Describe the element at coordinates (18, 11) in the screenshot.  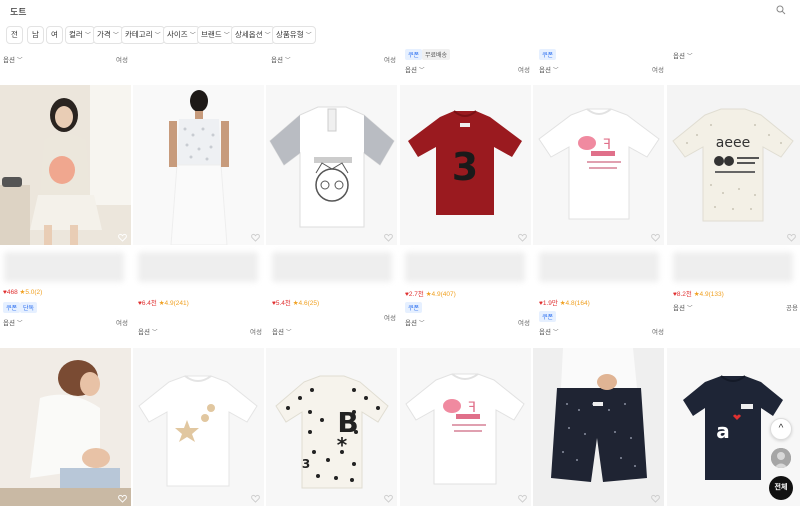
I see `search-input: 도트` at that location.